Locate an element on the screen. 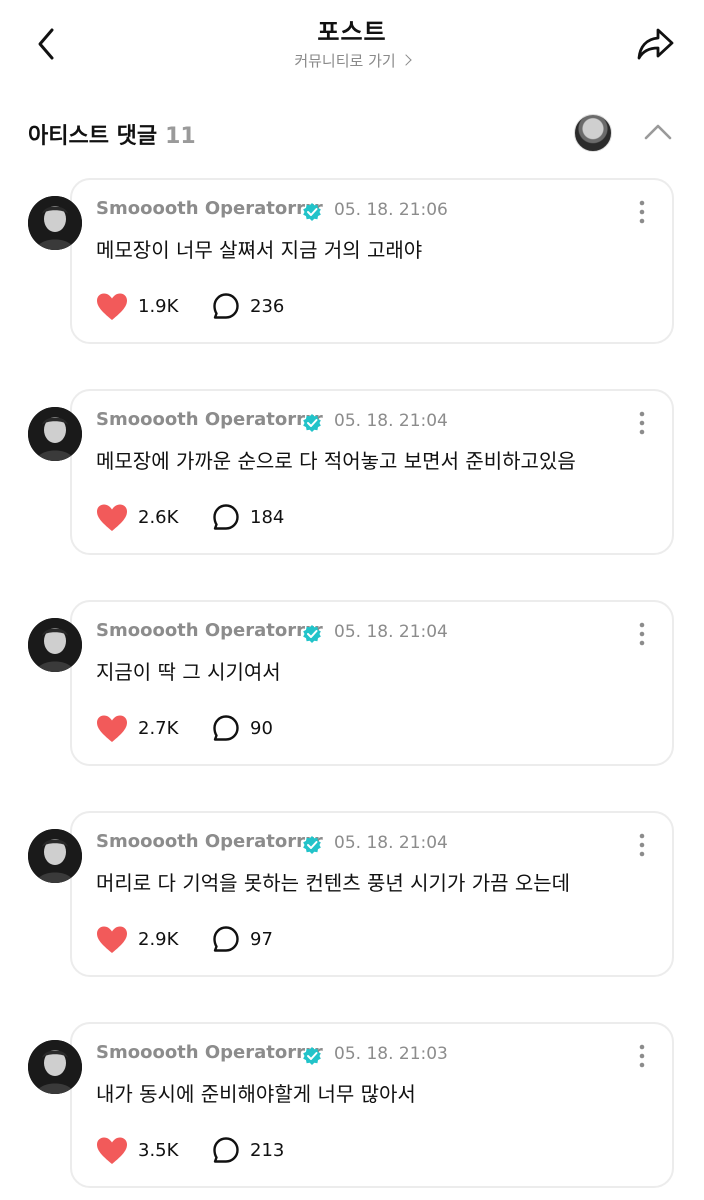 The width and height of the screenshot is (704, 1200). artist-avatar is located at coordinates (593, 133).